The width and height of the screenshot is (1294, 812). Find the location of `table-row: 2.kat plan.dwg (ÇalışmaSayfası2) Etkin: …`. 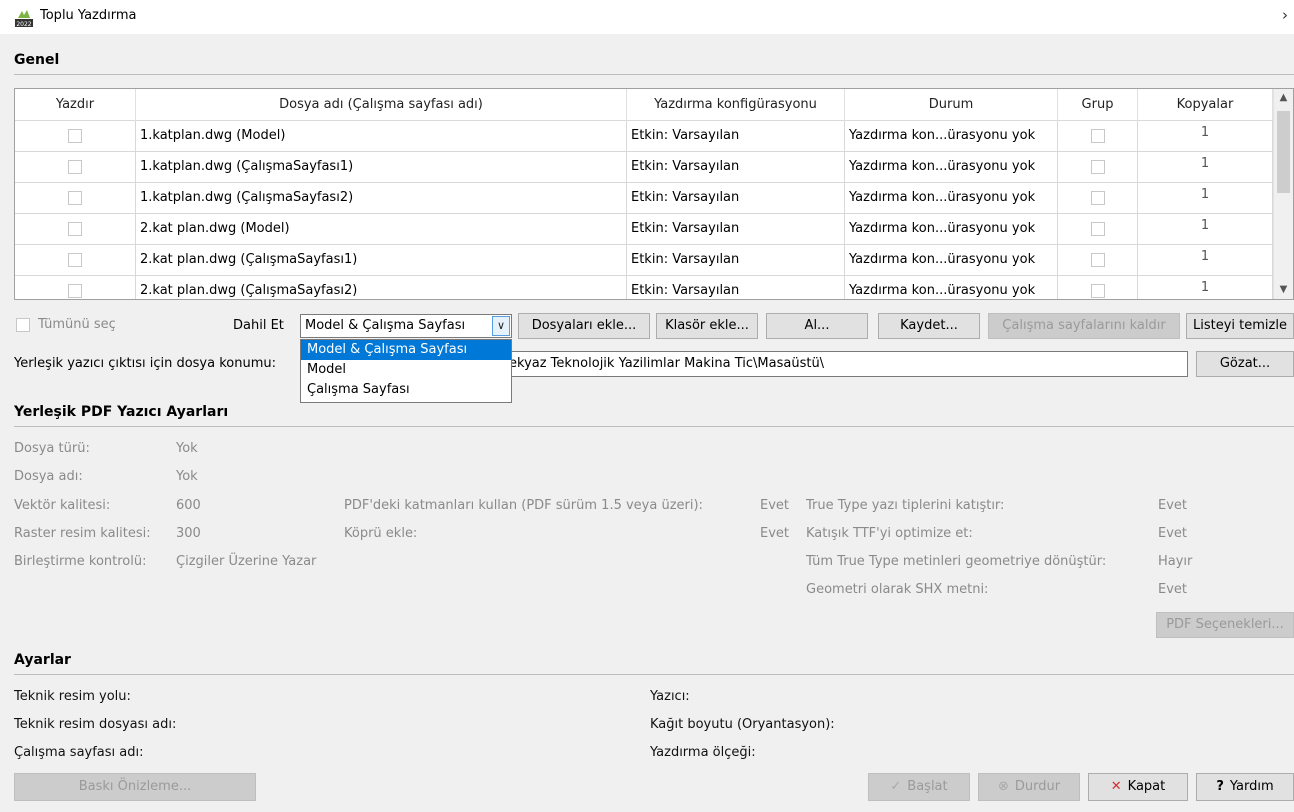

table-row: 2.kat plan.dwg (ÇalışmaSayfası2) Etkin: … is located at coordinates (644, 287).